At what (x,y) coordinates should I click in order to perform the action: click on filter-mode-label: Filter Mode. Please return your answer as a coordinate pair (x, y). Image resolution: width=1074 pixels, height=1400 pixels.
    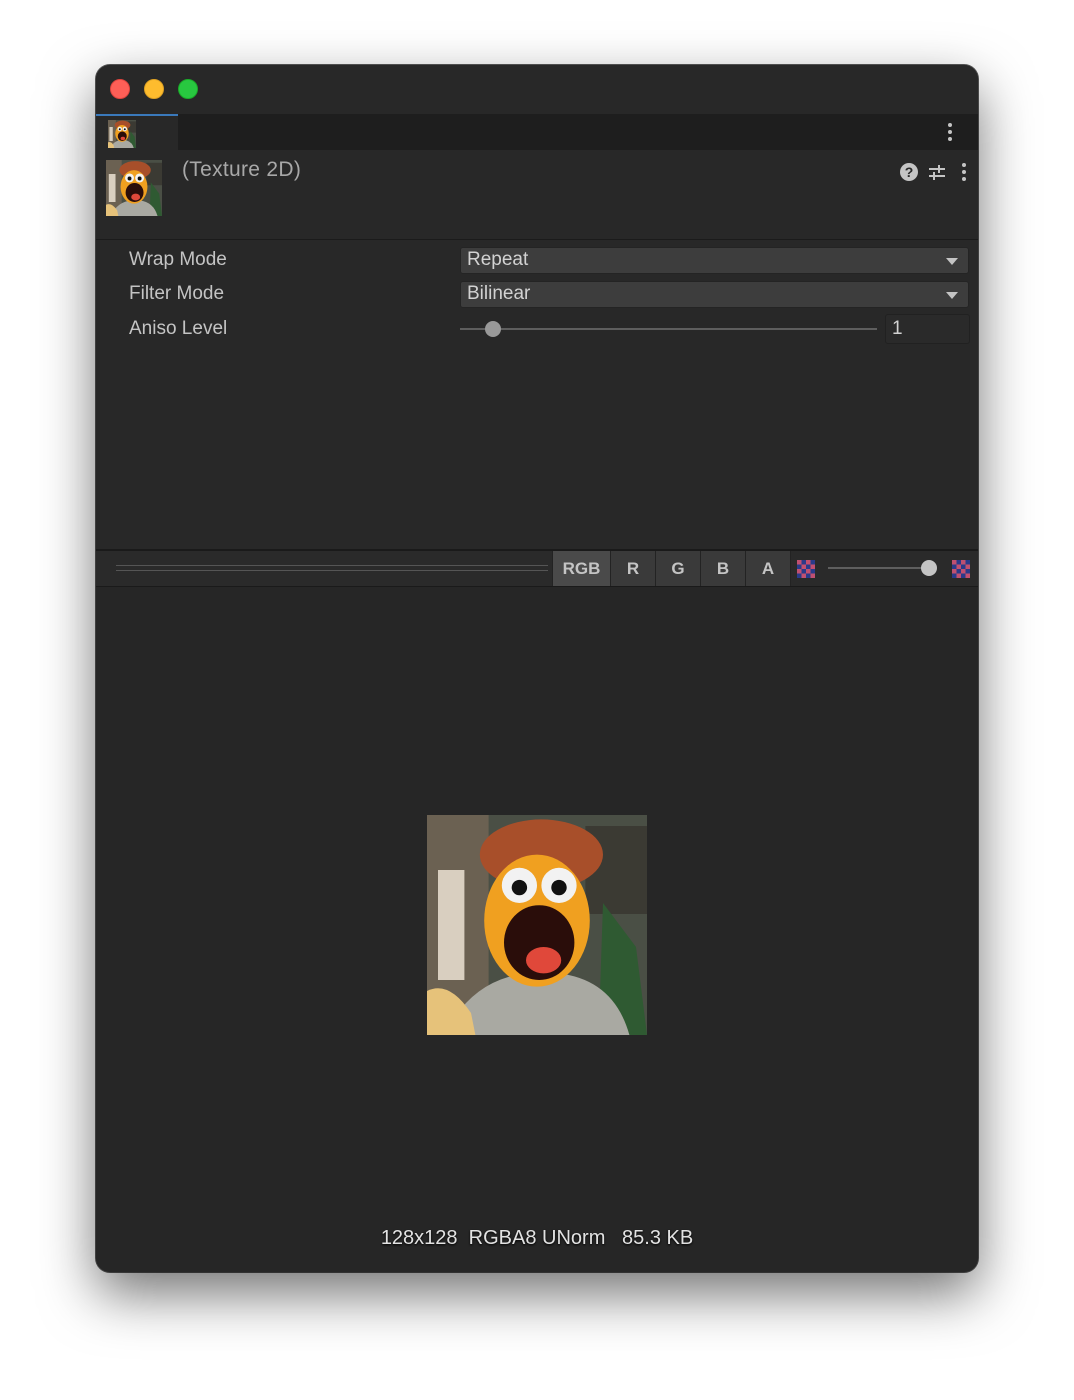
    Looking at the image, I should click on (177, 293).